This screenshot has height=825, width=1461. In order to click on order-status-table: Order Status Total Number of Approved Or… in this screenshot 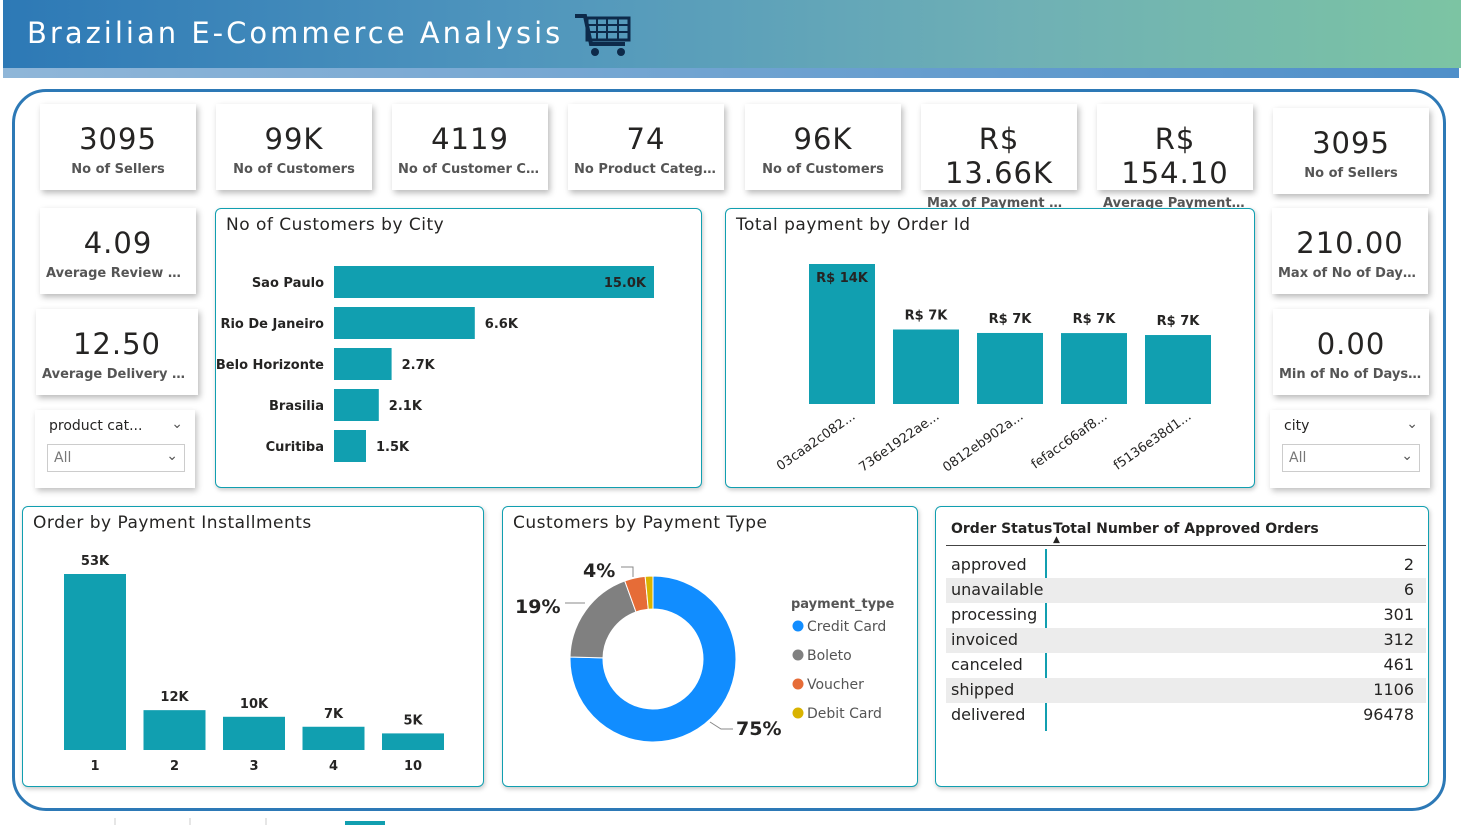, I will do `click(1182, 646)`.